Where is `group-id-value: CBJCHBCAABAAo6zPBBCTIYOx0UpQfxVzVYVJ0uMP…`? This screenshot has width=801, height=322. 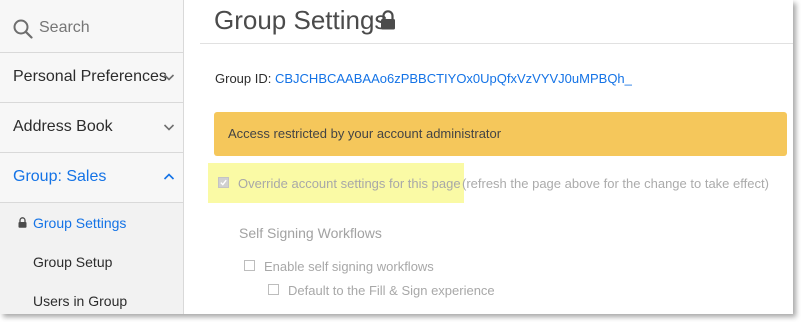 group-id-value: CBJCHBCAABAAo6zPBBCTIYOx0UpQfxVzVYVJ0uMP… is located at coordinates (453, 78).